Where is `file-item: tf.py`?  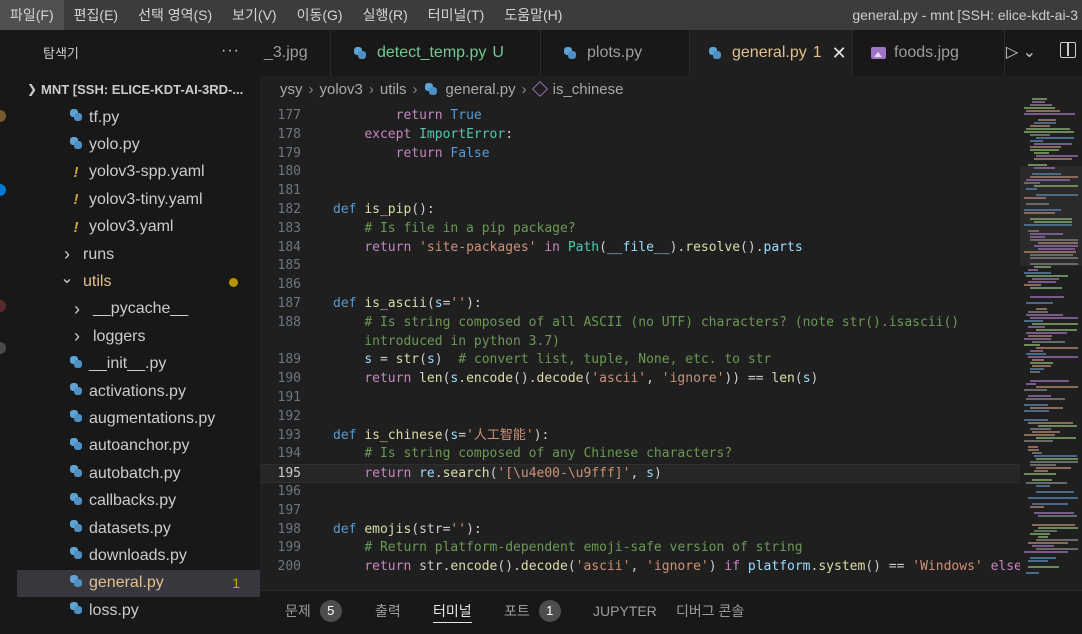 file-item: tf.py is located at coordinates (138, 117).